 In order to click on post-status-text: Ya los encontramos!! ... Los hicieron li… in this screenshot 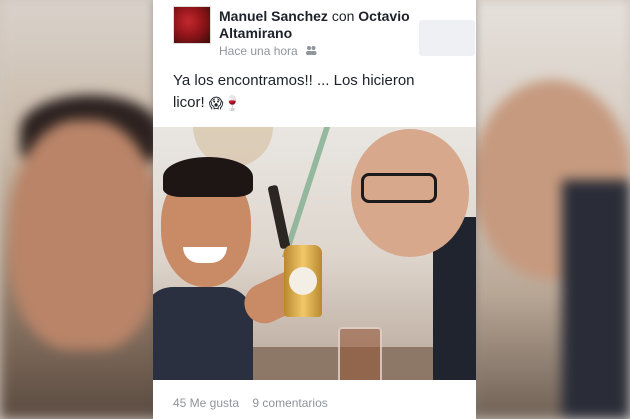, I will do `click(318, 92)`.